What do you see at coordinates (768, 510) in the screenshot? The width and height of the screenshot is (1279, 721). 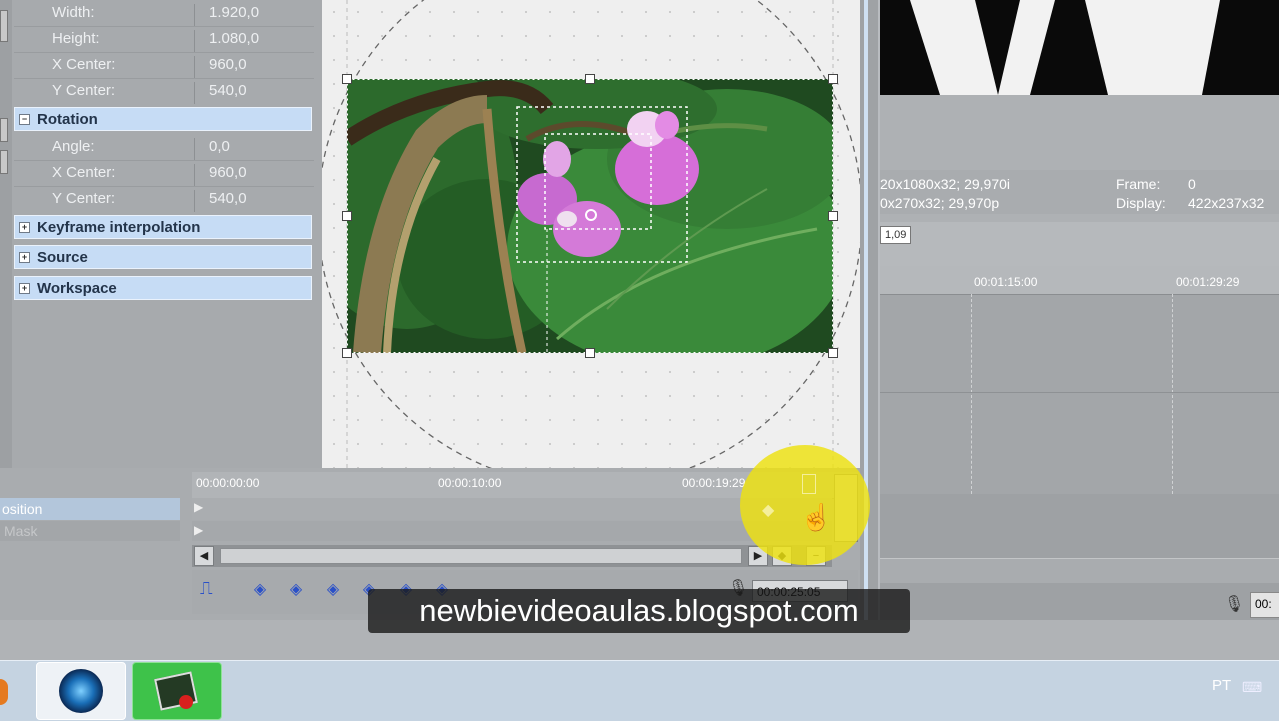 I see `keyframe-diamond-icon: ◆` at bounding box center [768, 510].